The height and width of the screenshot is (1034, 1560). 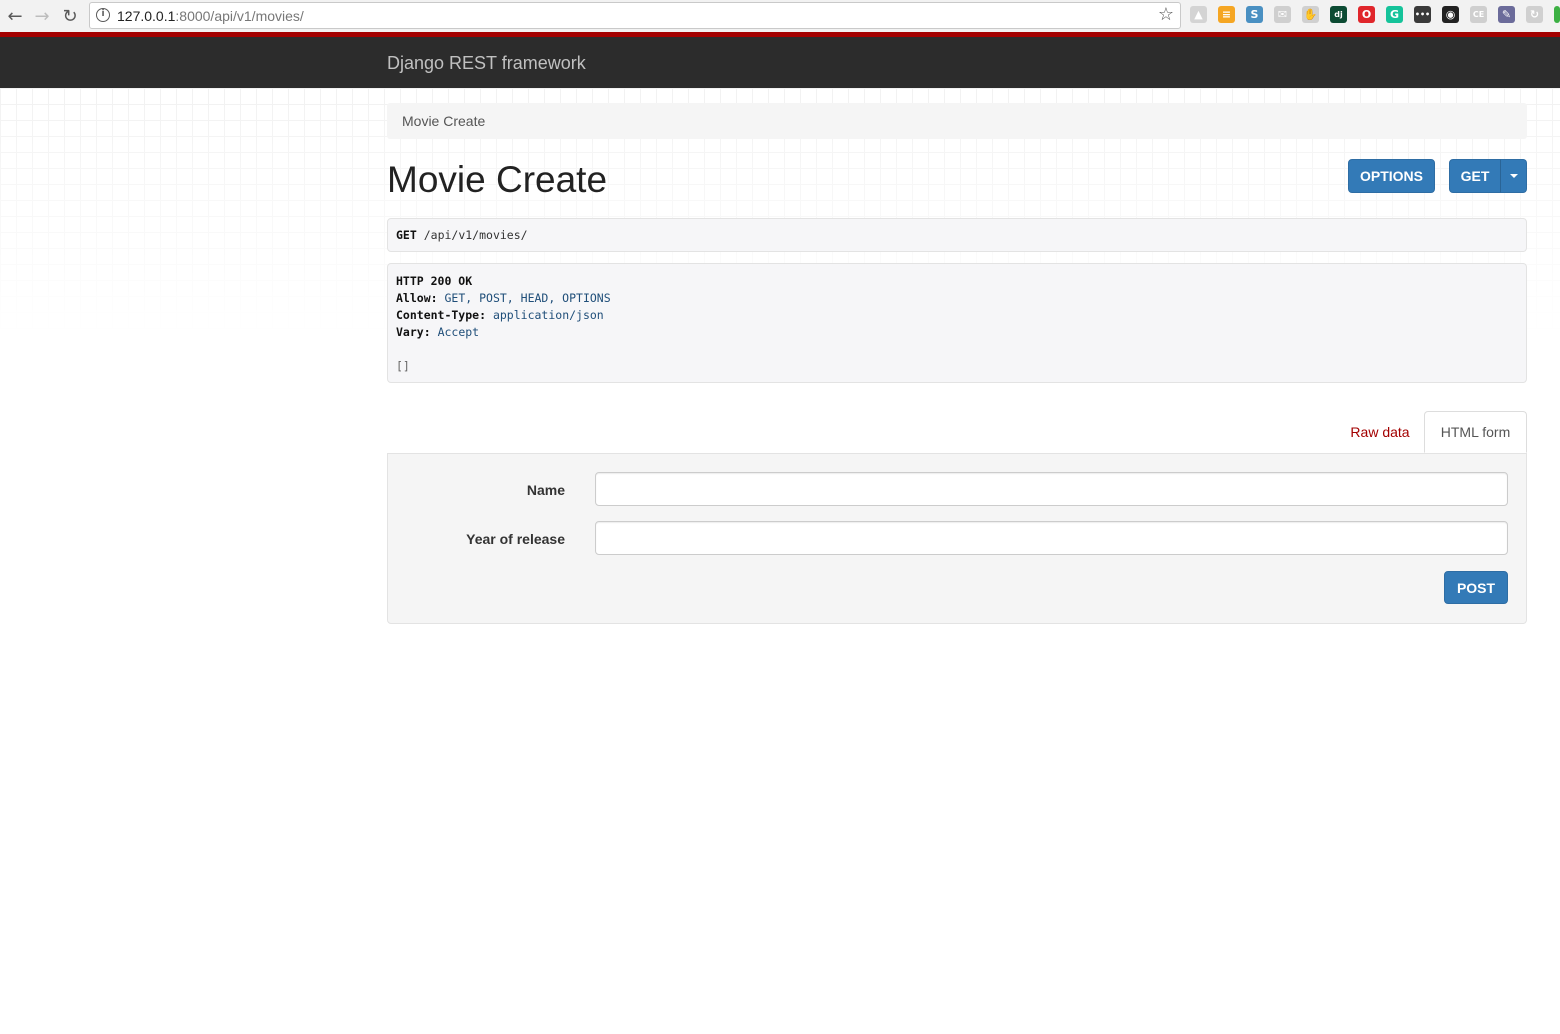 What do you see at coordinates (239, 16) in the screenshot?
I see `url-path: :8000/api/v1/movies/` at bounding box center [239, 16].